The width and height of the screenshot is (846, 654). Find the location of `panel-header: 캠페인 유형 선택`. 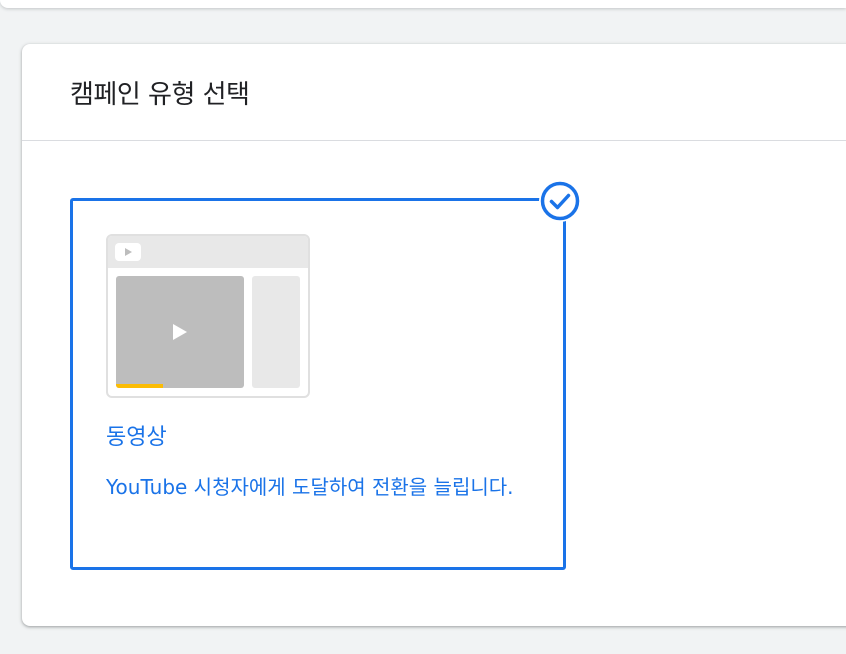

panel-header: 캠페인 유형 선택 is located at coordinates (434, 92).